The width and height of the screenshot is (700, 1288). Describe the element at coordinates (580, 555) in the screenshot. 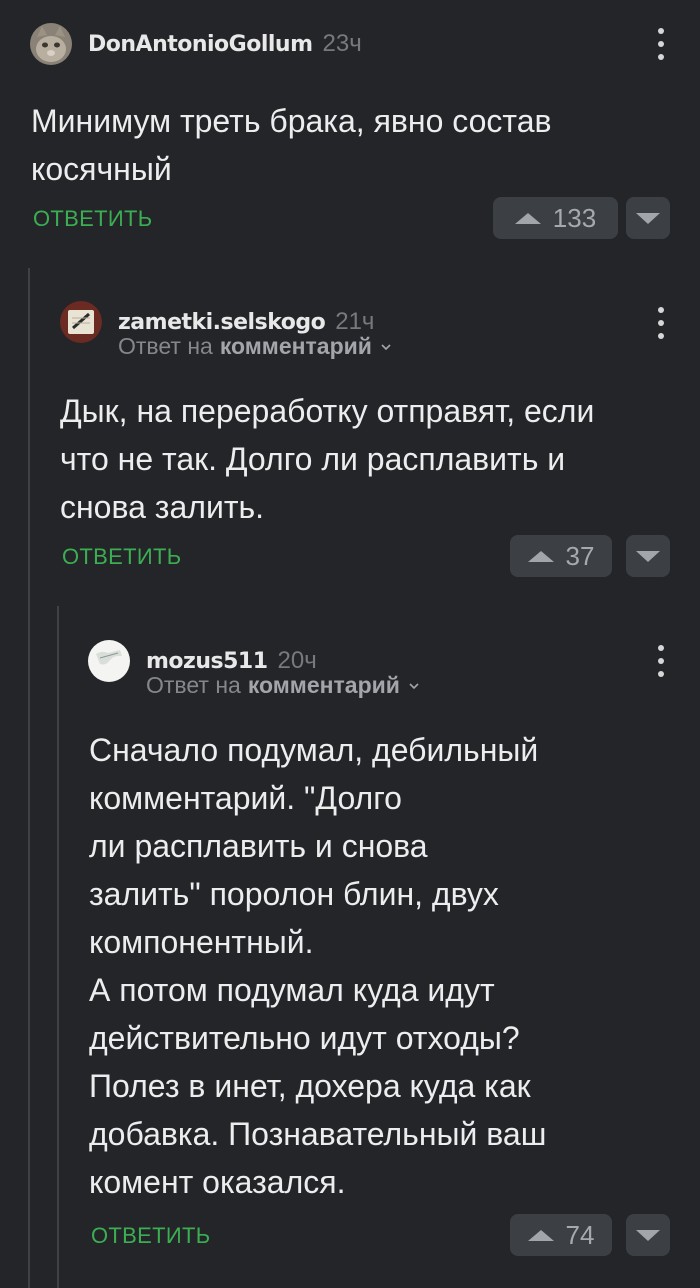

I see `vote-count: 37` at that location.